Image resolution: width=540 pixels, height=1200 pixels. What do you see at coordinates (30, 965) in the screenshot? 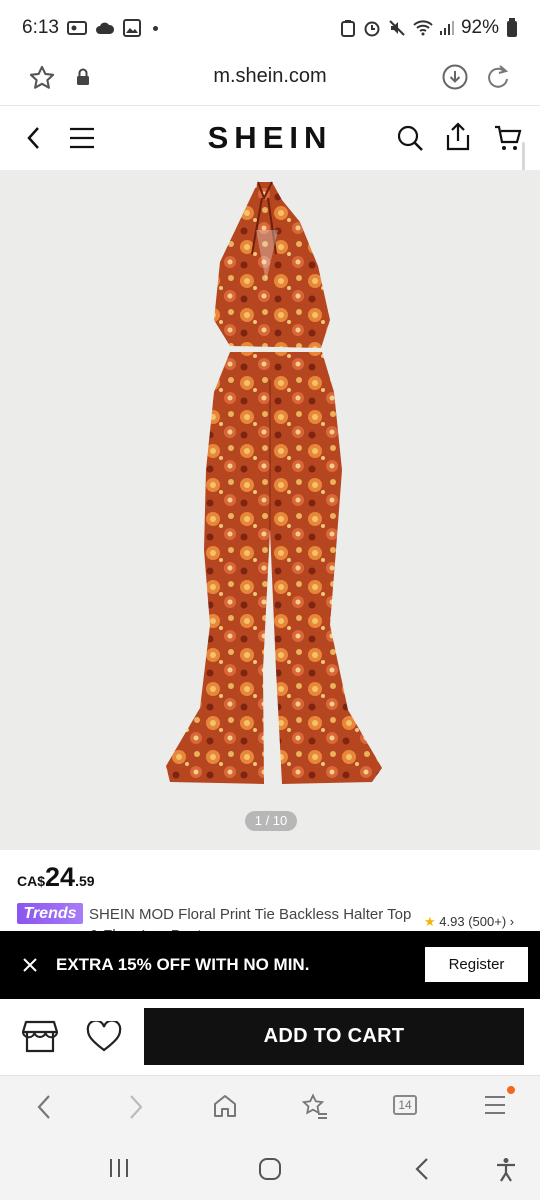
I see `close-icon` at bounding box center [30, 965].